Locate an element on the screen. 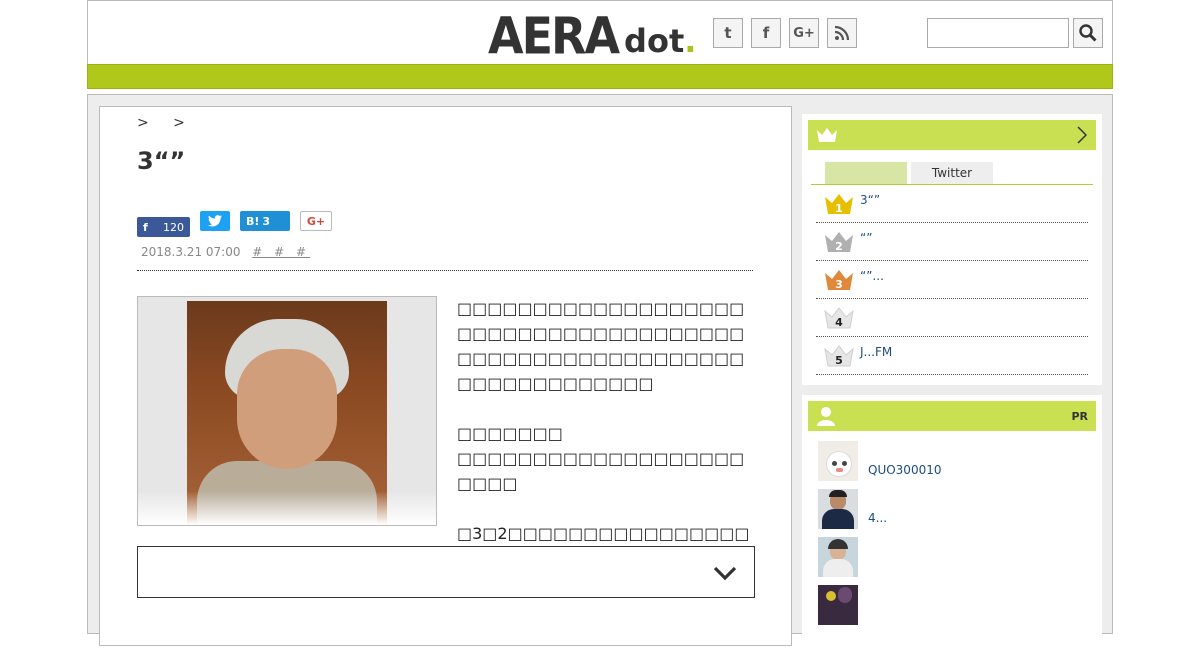 This screenshot has height=653, width=1200. twitter-button: t is located at coordinates (728, 33).